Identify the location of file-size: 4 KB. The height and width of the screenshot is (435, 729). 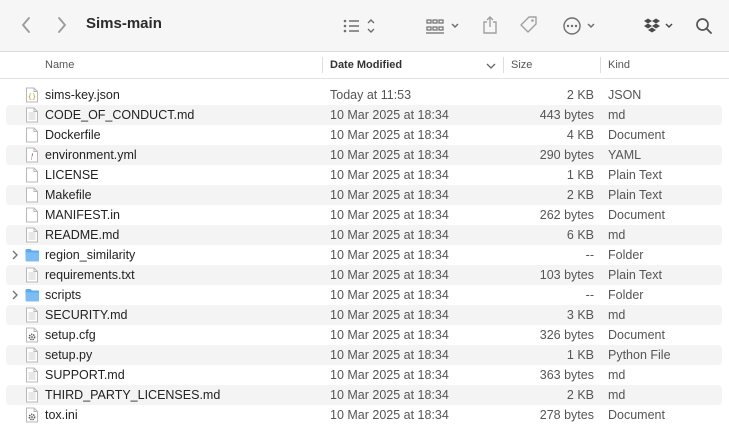
(580, 135).